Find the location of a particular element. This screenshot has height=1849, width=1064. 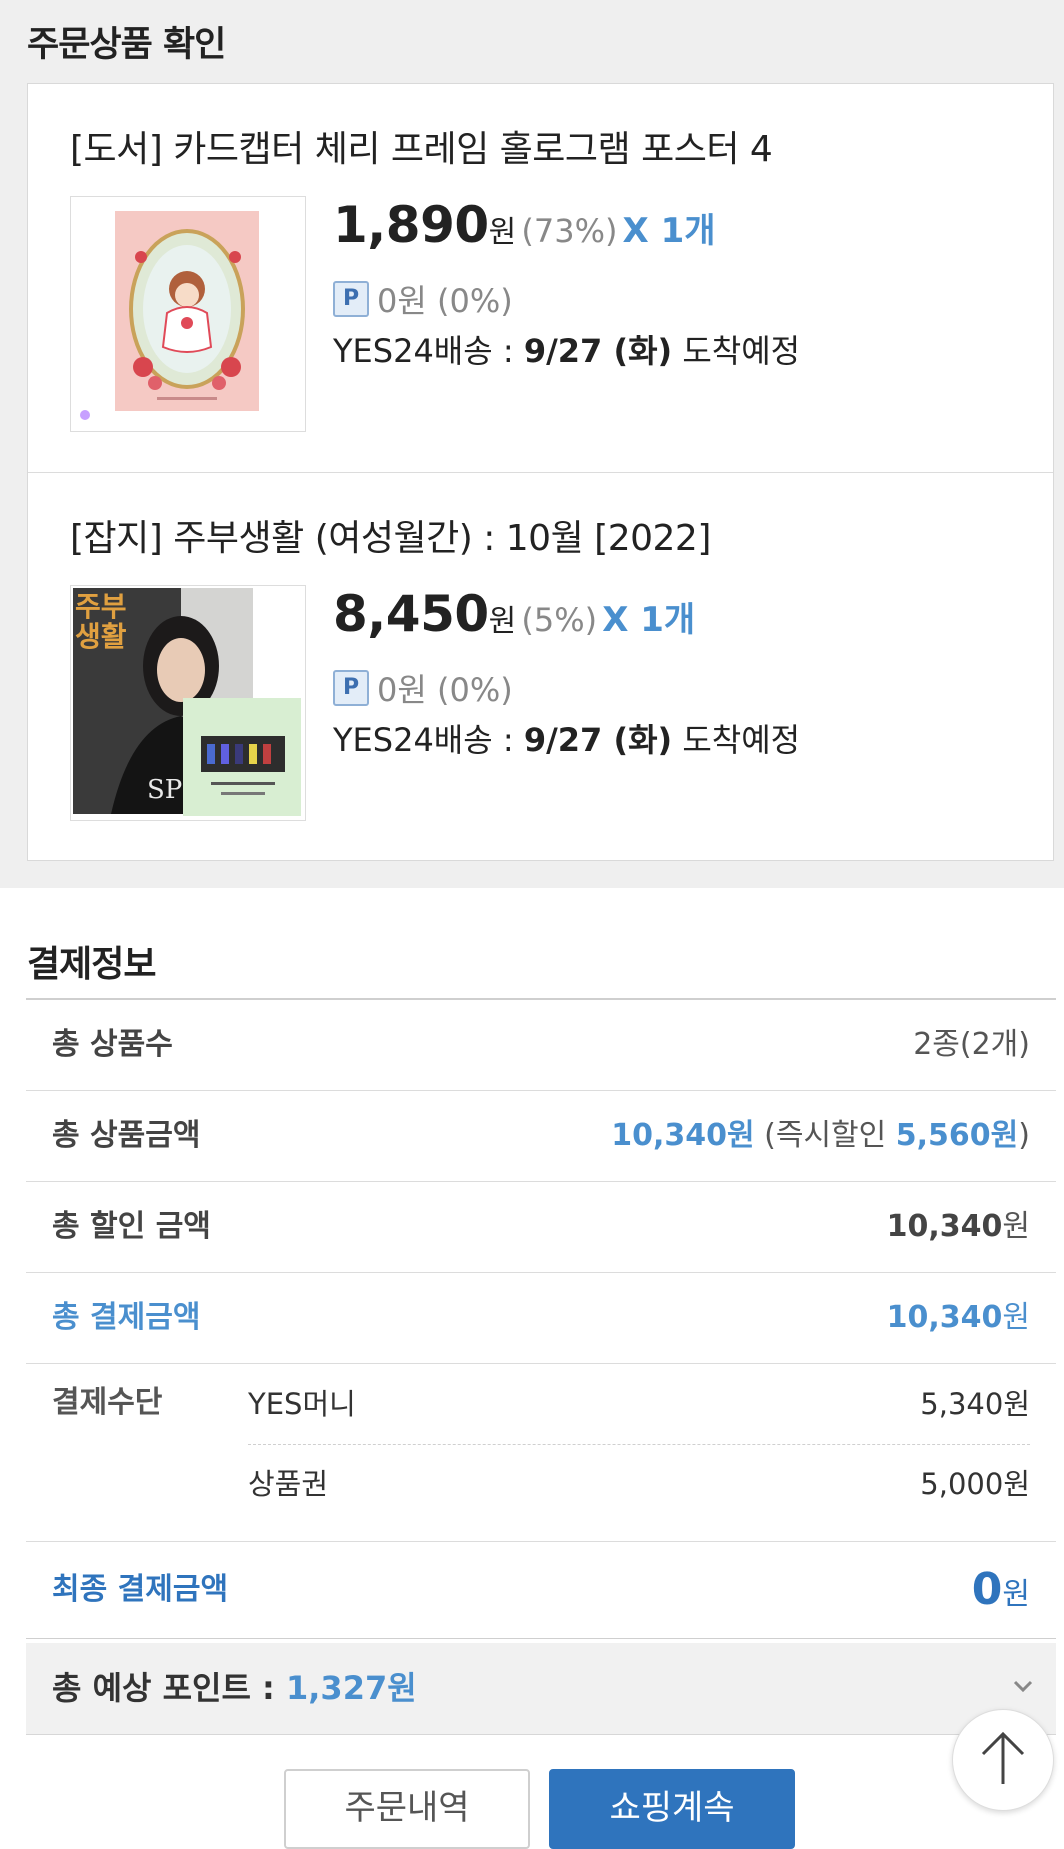

pay-total-value: 10,340원 is located at coordinates (958, 1318).